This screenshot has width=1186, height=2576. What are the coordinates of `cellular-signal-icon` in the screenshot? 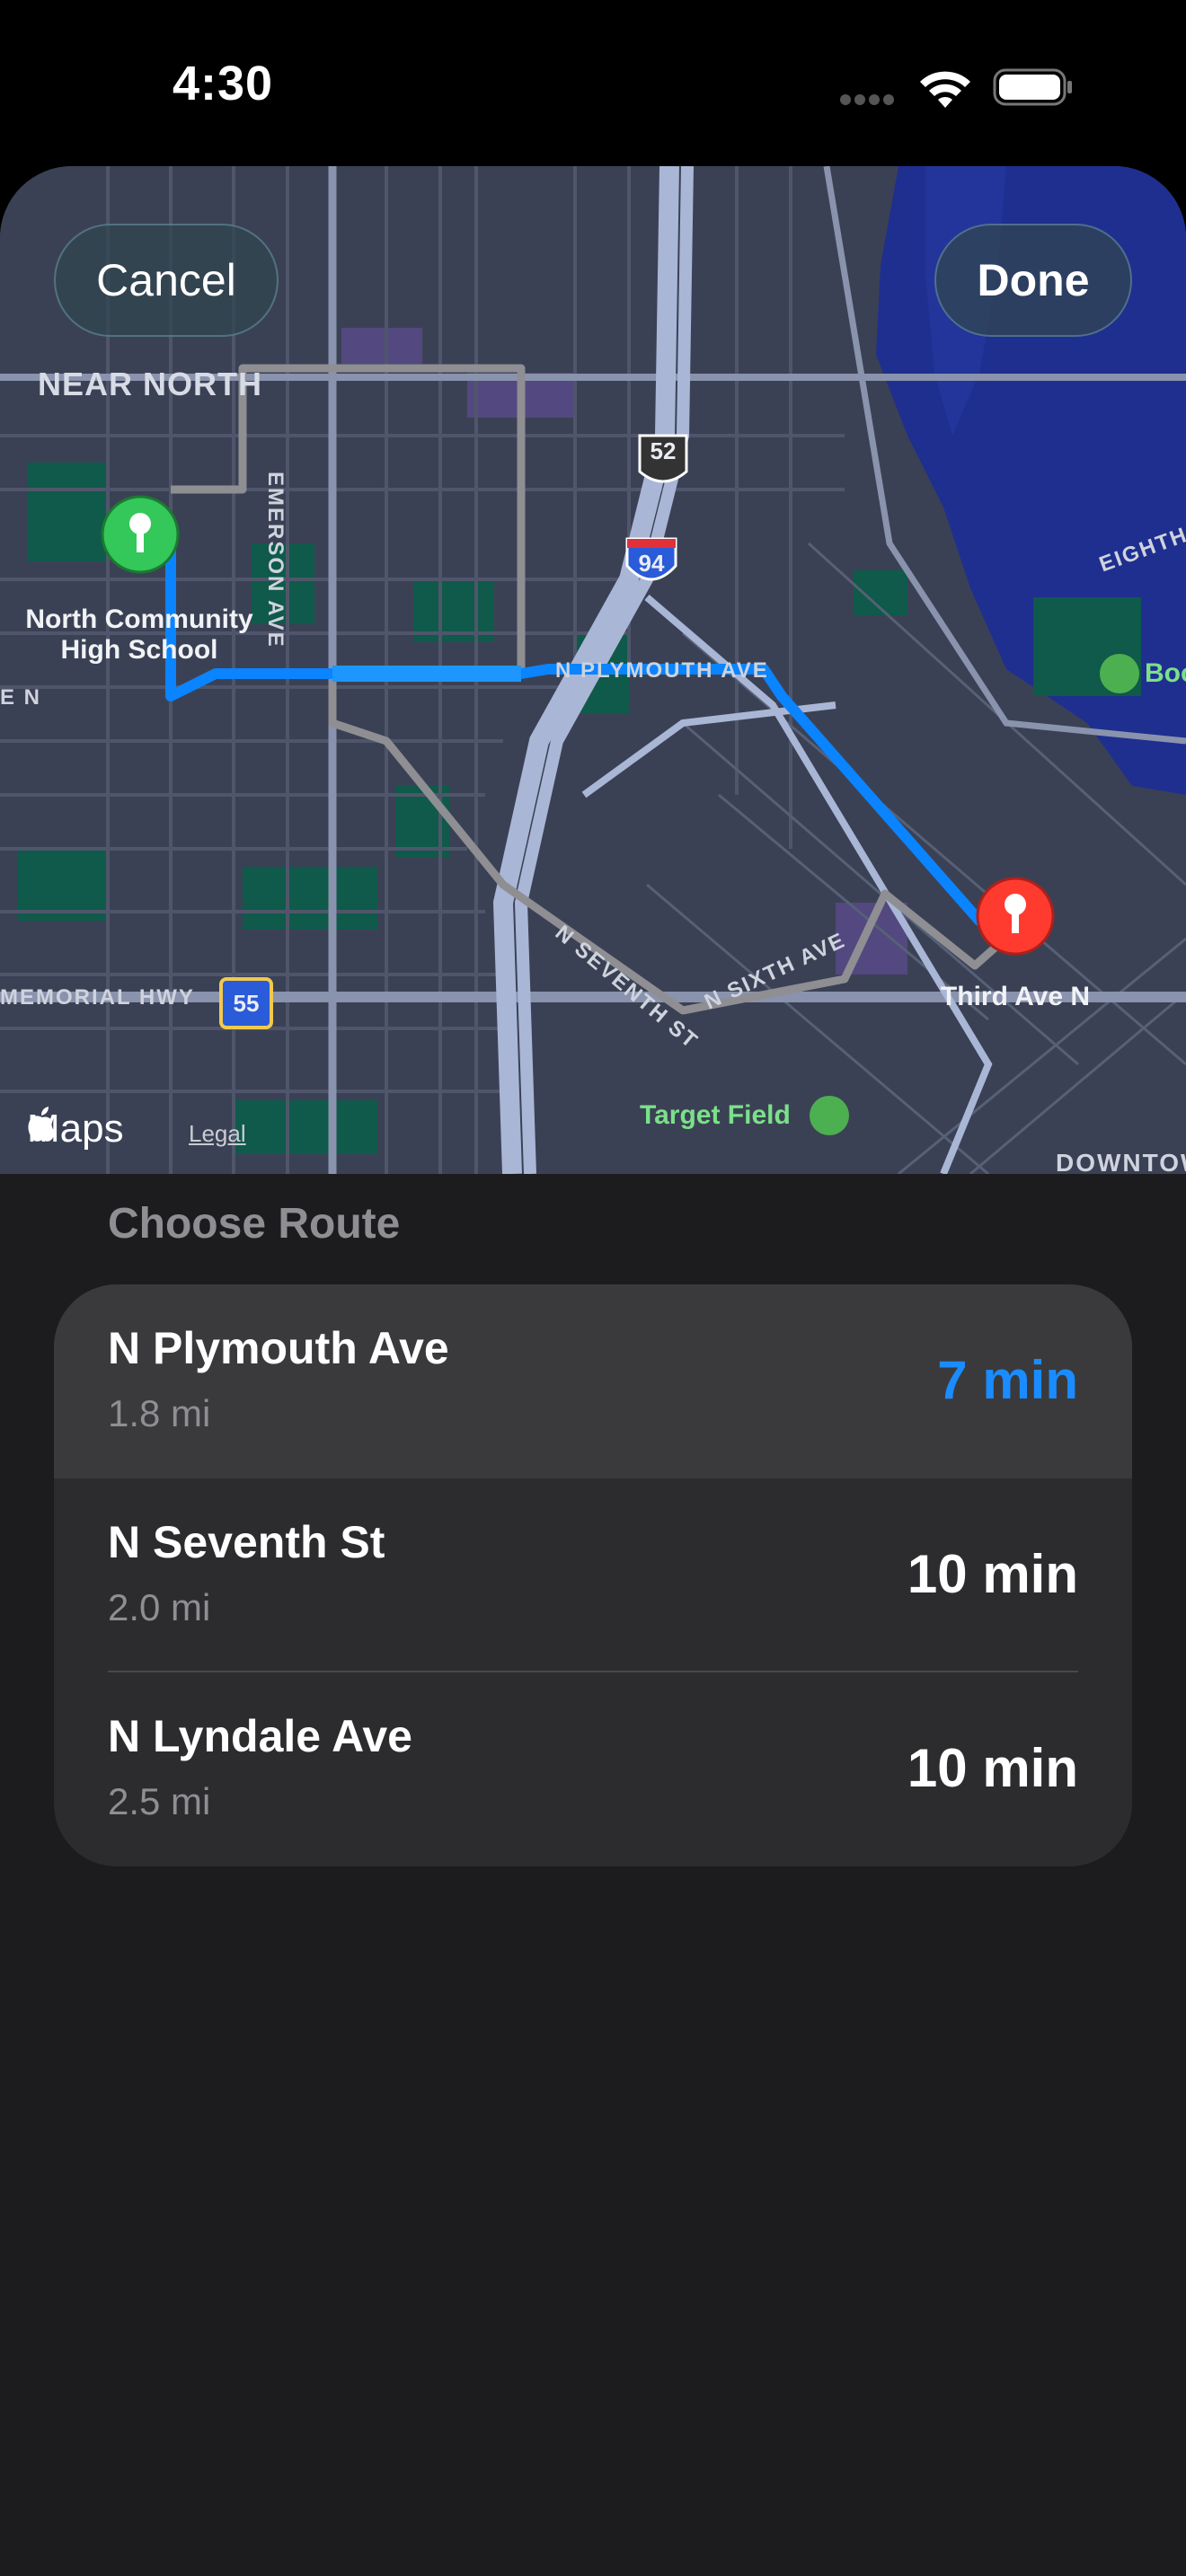 It's located at (869, 101).